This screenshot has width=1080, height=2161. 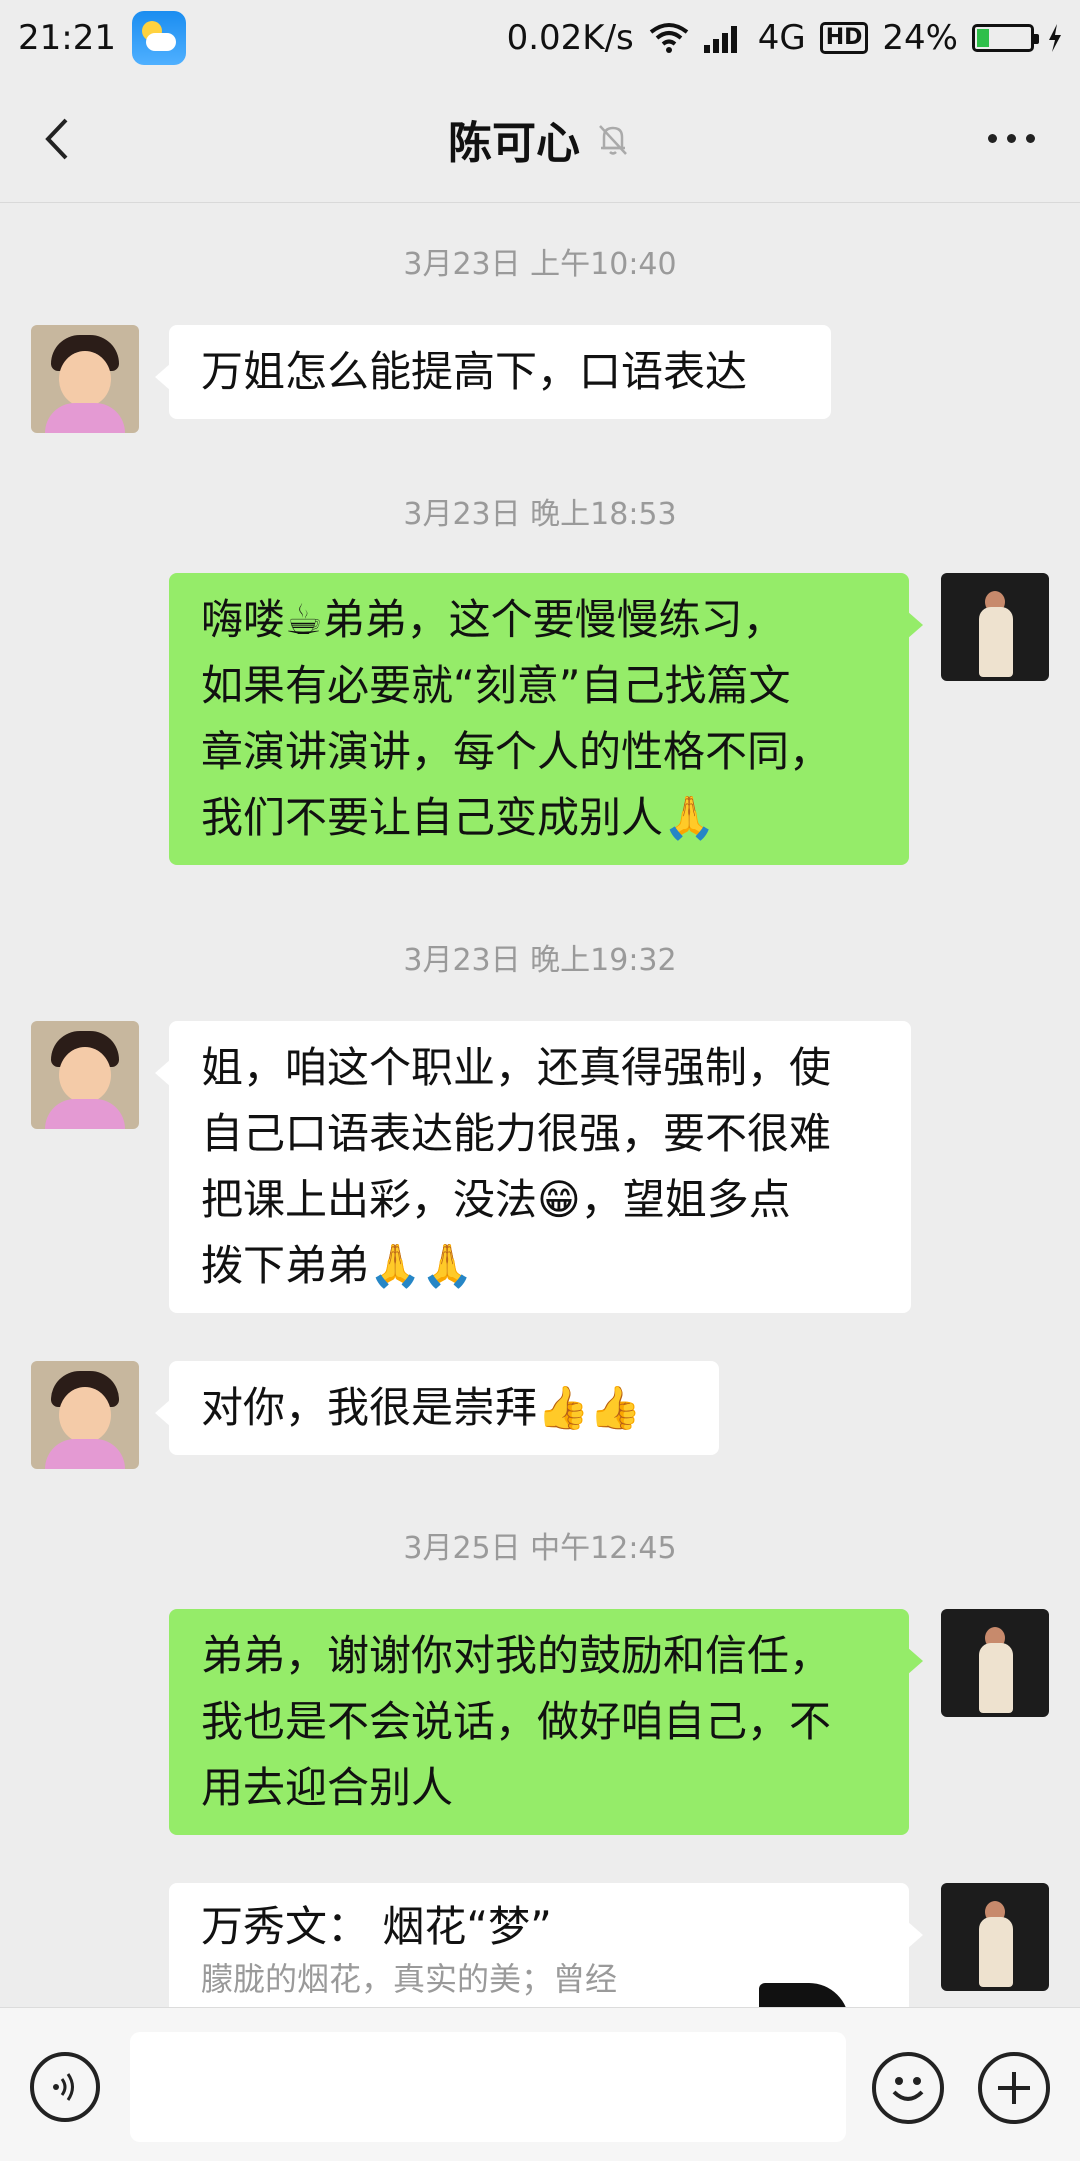 What do you see at coordinates (540, 1548) in the screenshot?
I see `timestamp: 3月25日 中午12:45` at bounding box center [540, 1548].